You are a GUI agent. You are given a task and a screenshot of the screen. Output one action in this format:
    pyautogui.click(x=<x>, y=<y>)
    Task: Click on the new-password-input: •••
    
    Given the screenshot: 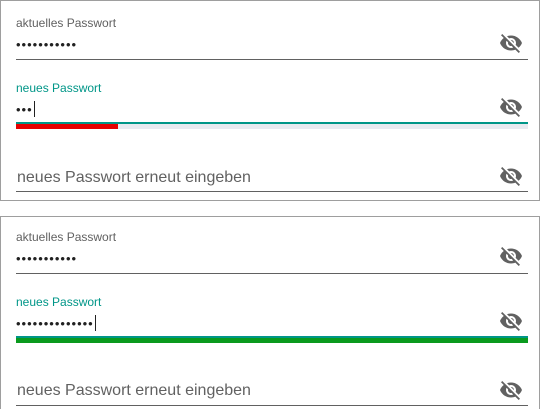 What is the action you would take?
    pyautogui.click(x=25, y=109)
    